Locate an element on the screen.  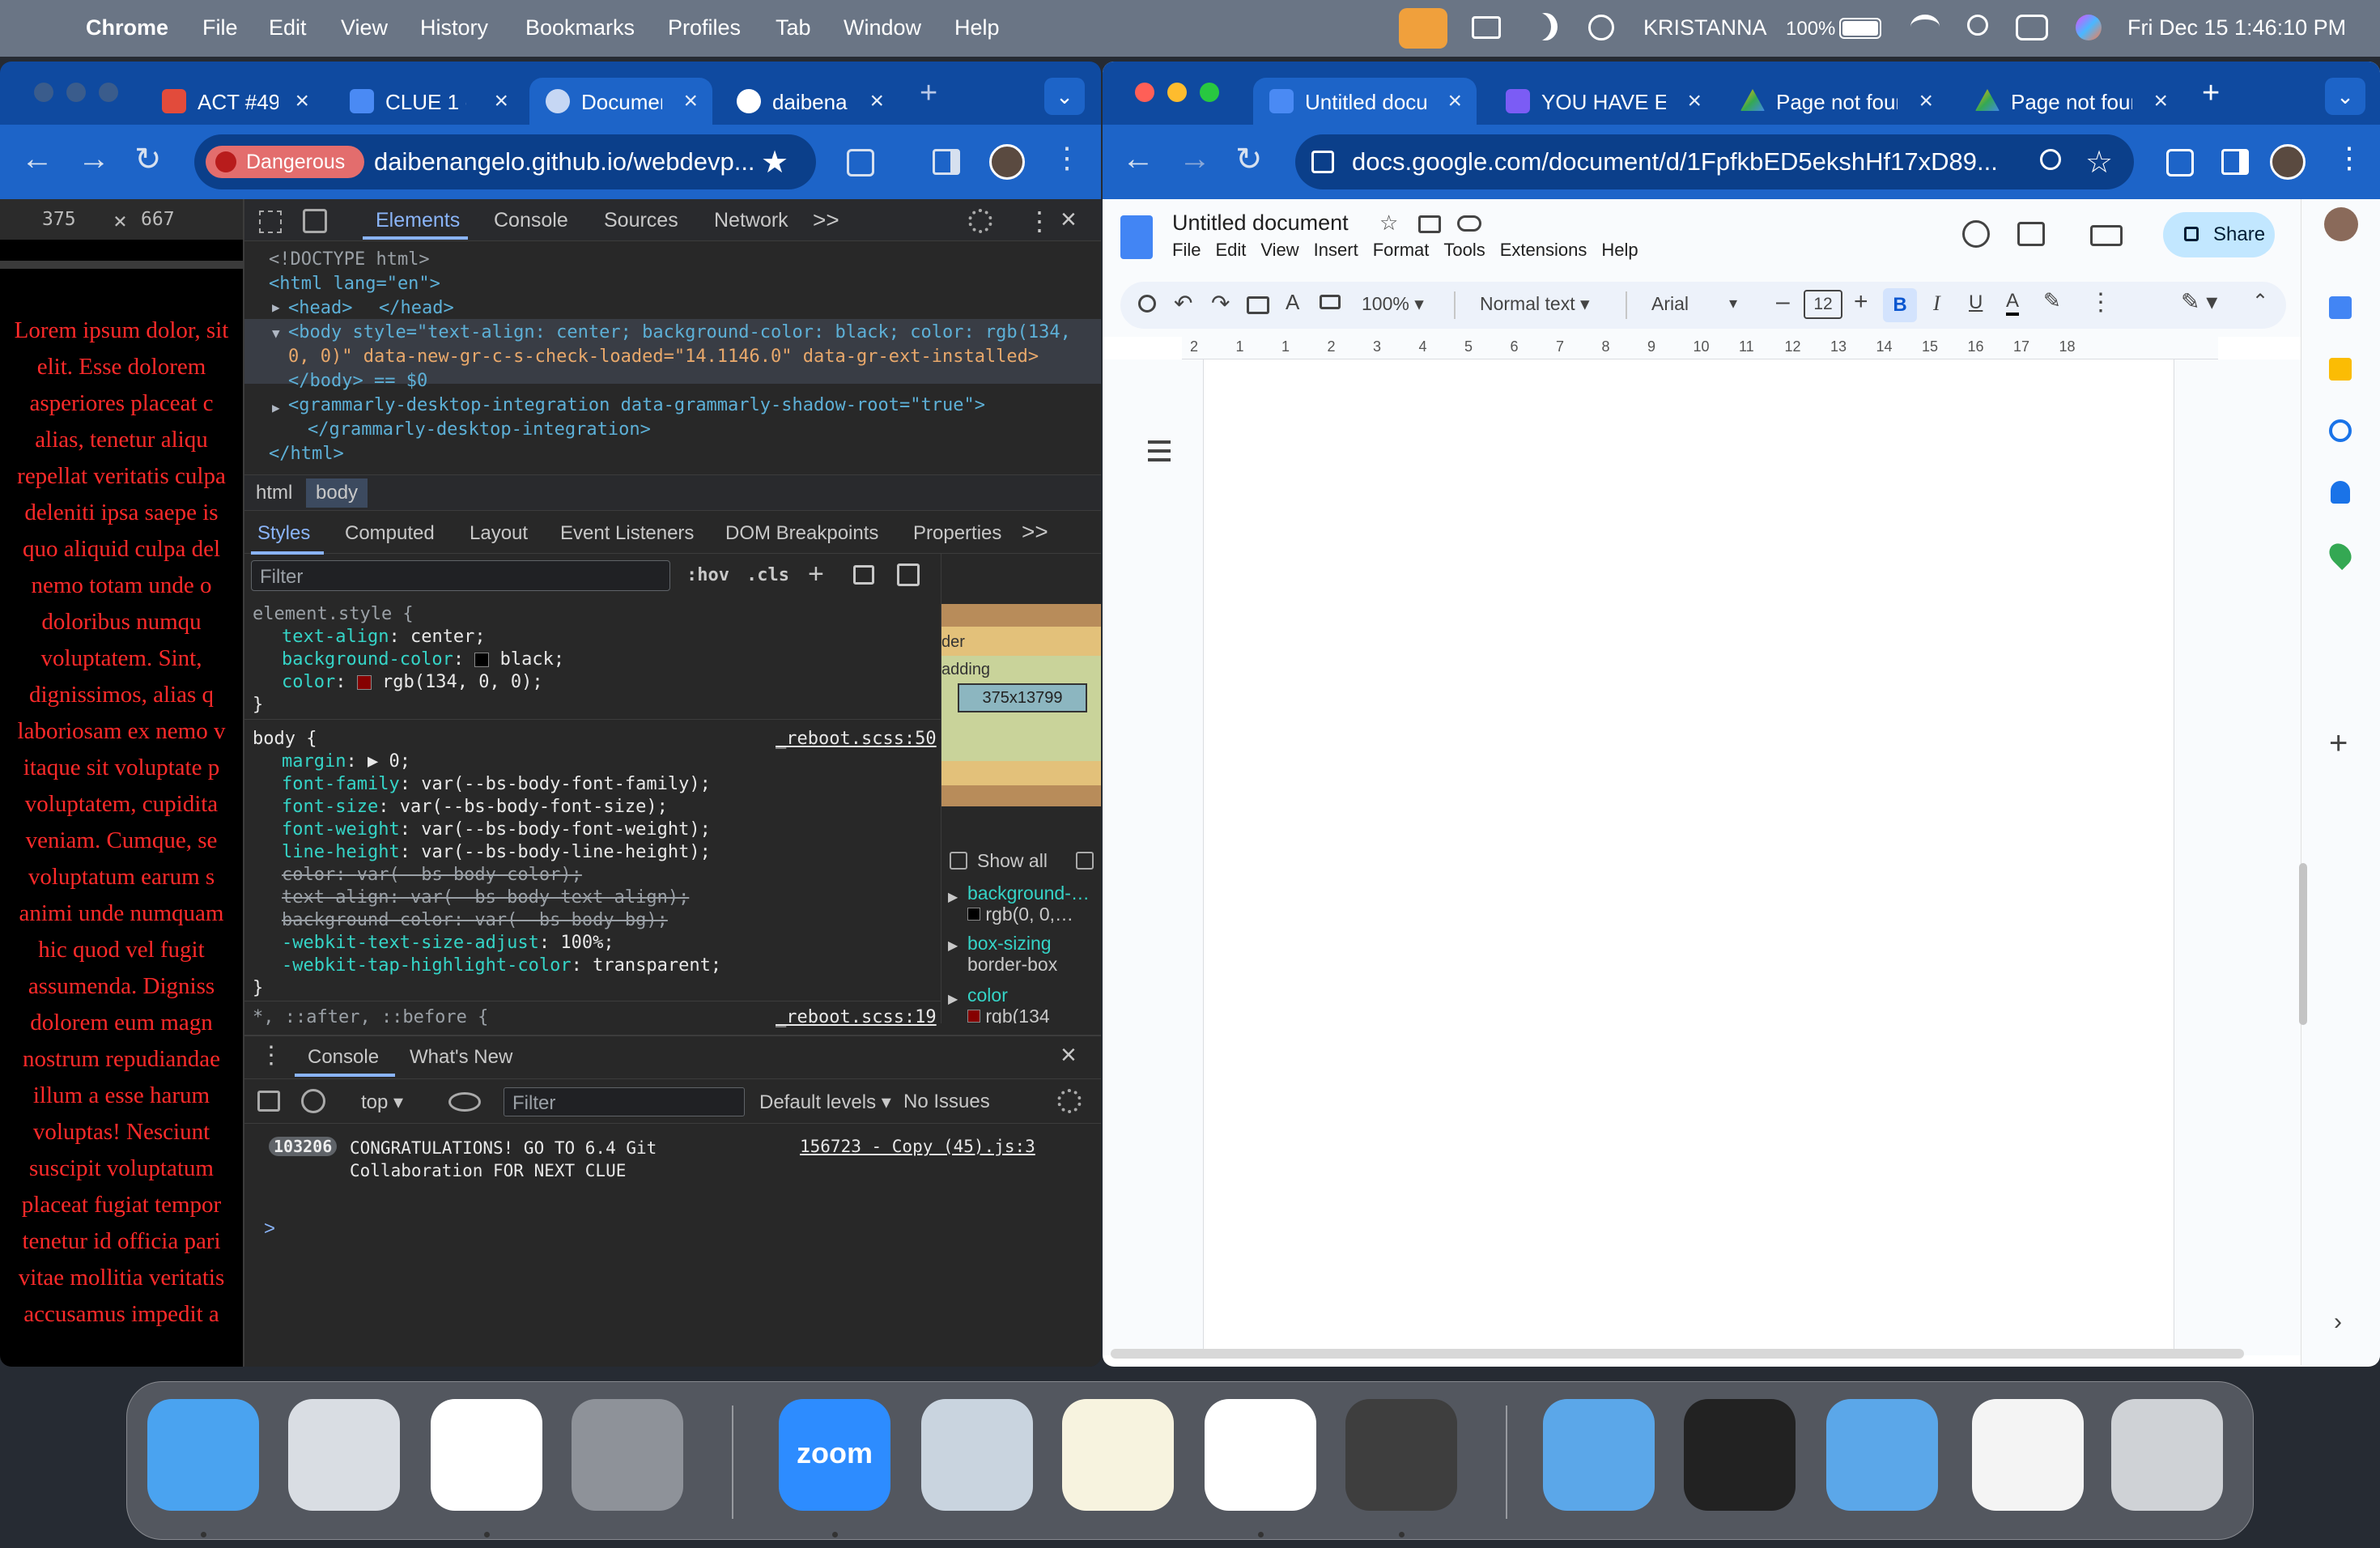
inspect-element-icon is located at coordinates (271, 222).